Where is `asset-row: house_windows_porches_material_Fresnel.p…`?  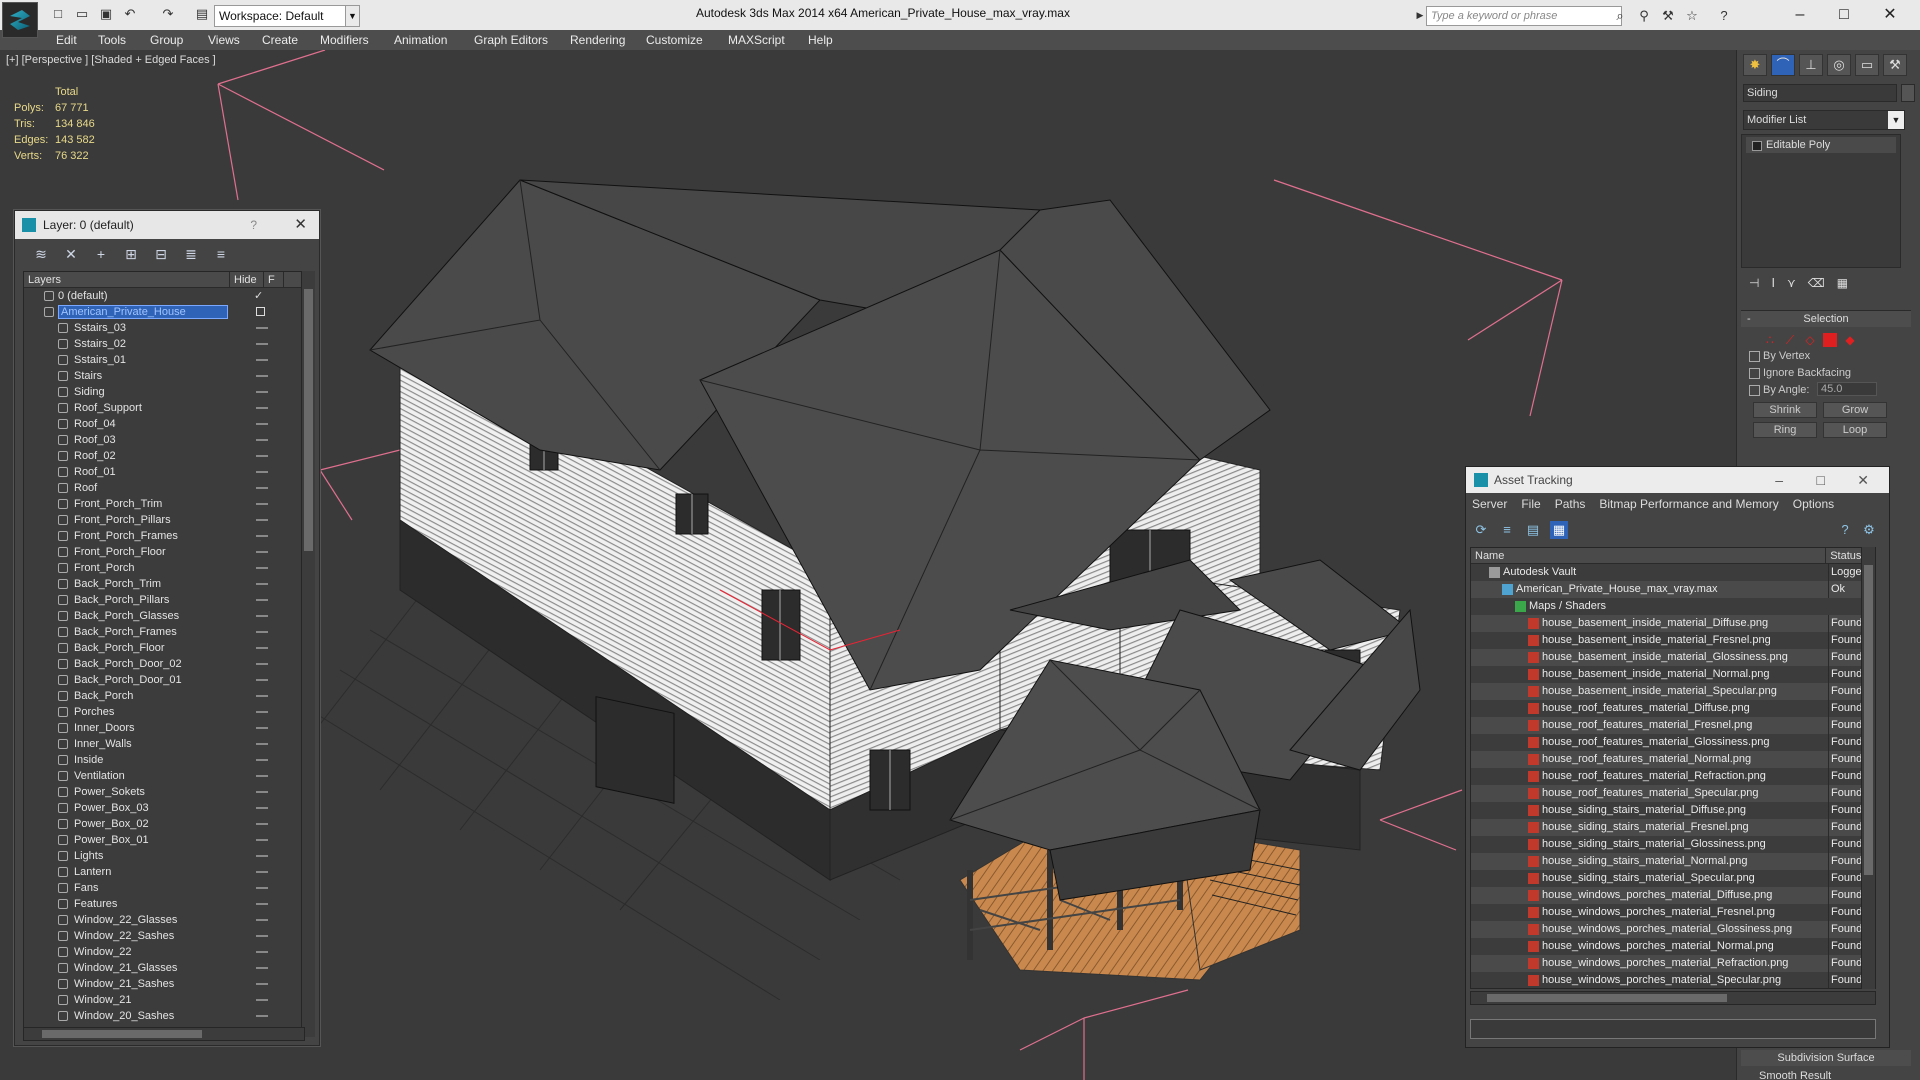 asset-row: house_windows_porches_material_Fresnel.p… is located at coordinates (1673, 912).